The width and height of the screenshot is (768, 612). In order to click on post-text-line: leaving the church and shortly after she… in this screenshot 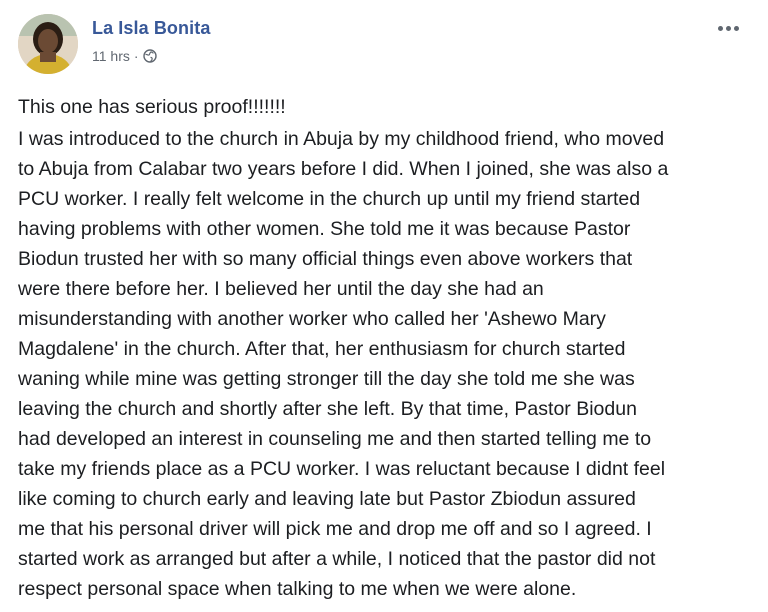, I will do `click(327, 409)`.